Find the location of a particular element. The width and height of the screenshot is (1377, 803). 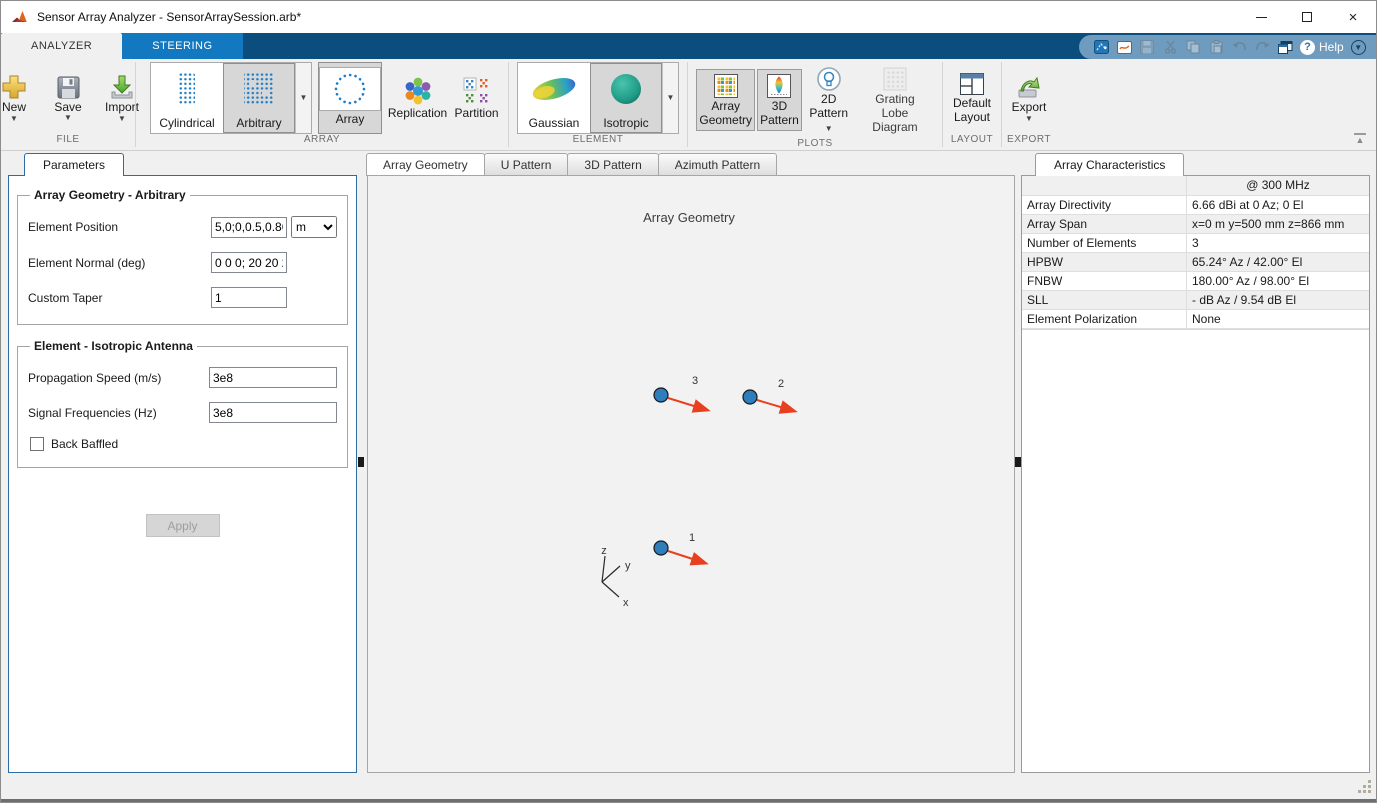

partition-icon is located at coordinates (475, 89).